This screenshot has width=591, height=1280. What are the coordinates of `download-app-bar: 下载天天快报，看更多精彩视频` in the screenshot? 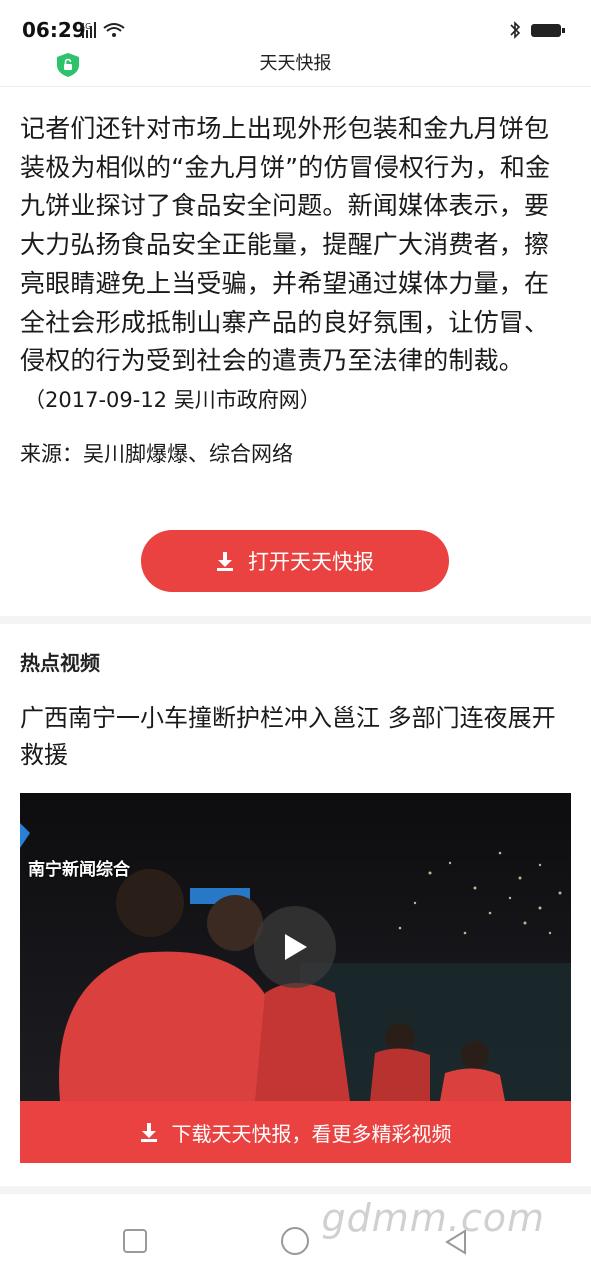 It's located at (295, 1132).